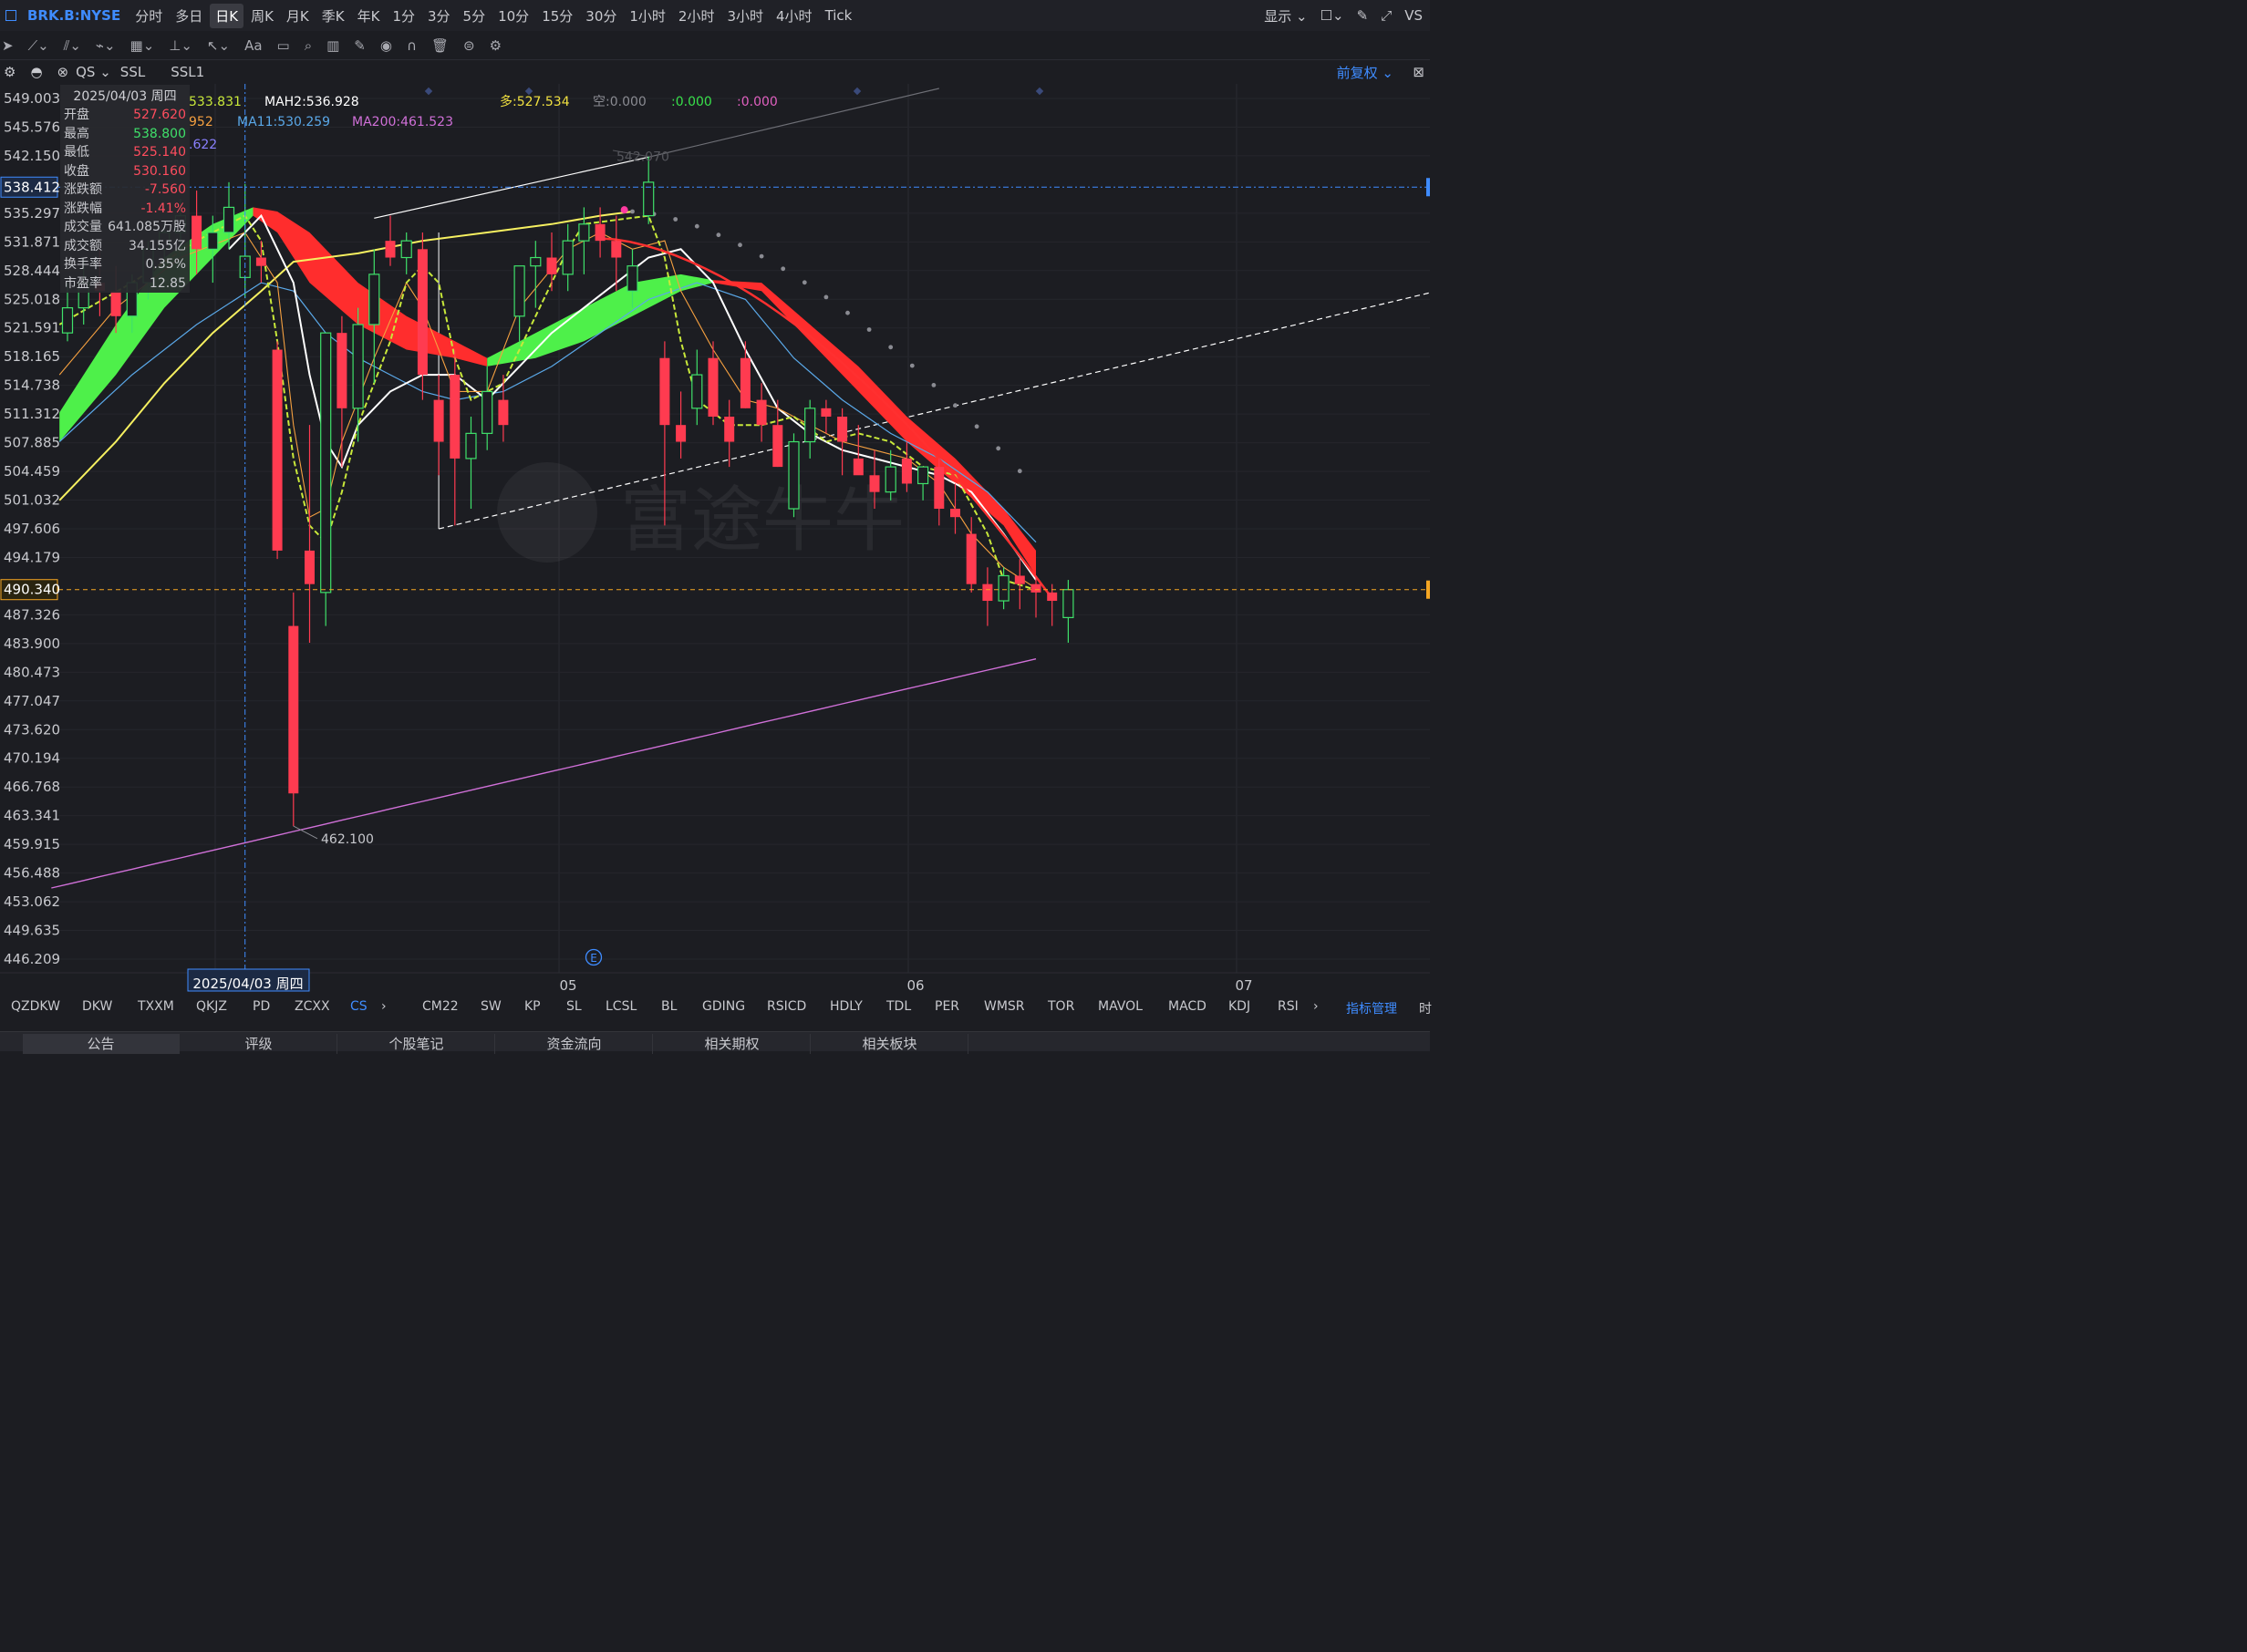 The image size is (2247, 1652). Describe the element at coordinates (557, 16) in the screenshot. I see `period-tab: 15分` at that location.